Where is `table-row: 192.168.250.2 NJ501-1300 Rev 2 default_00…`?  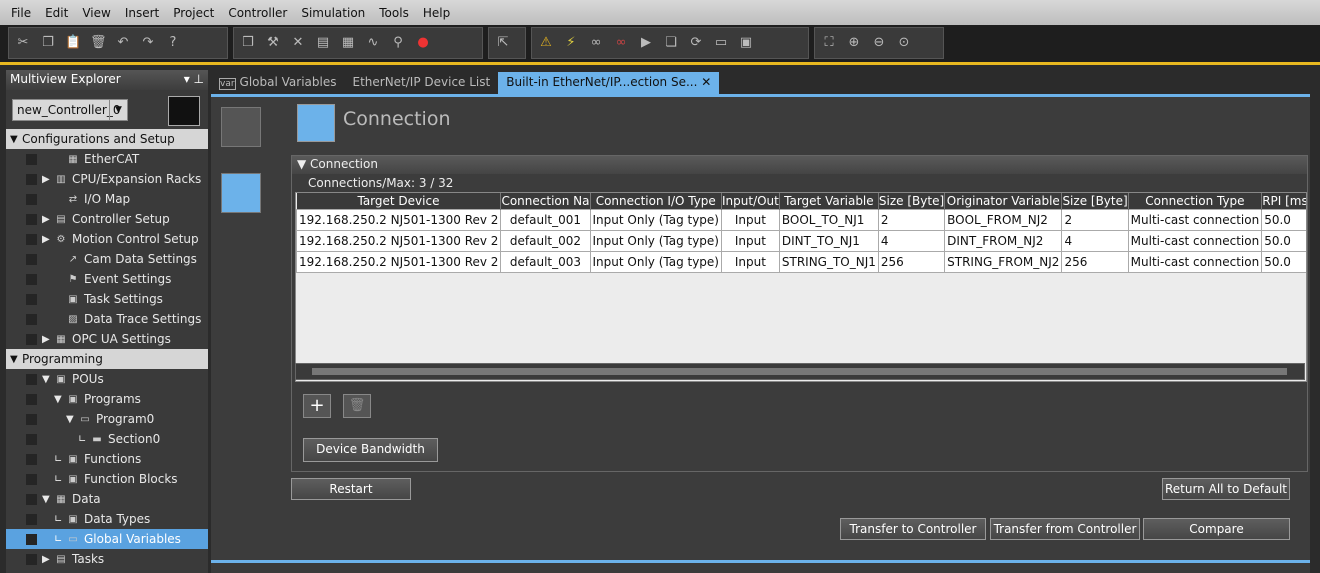 table-row: 192.168.250.2 NJ501-1300 Rev 2 default_00… is located at coordinates (801, 219).